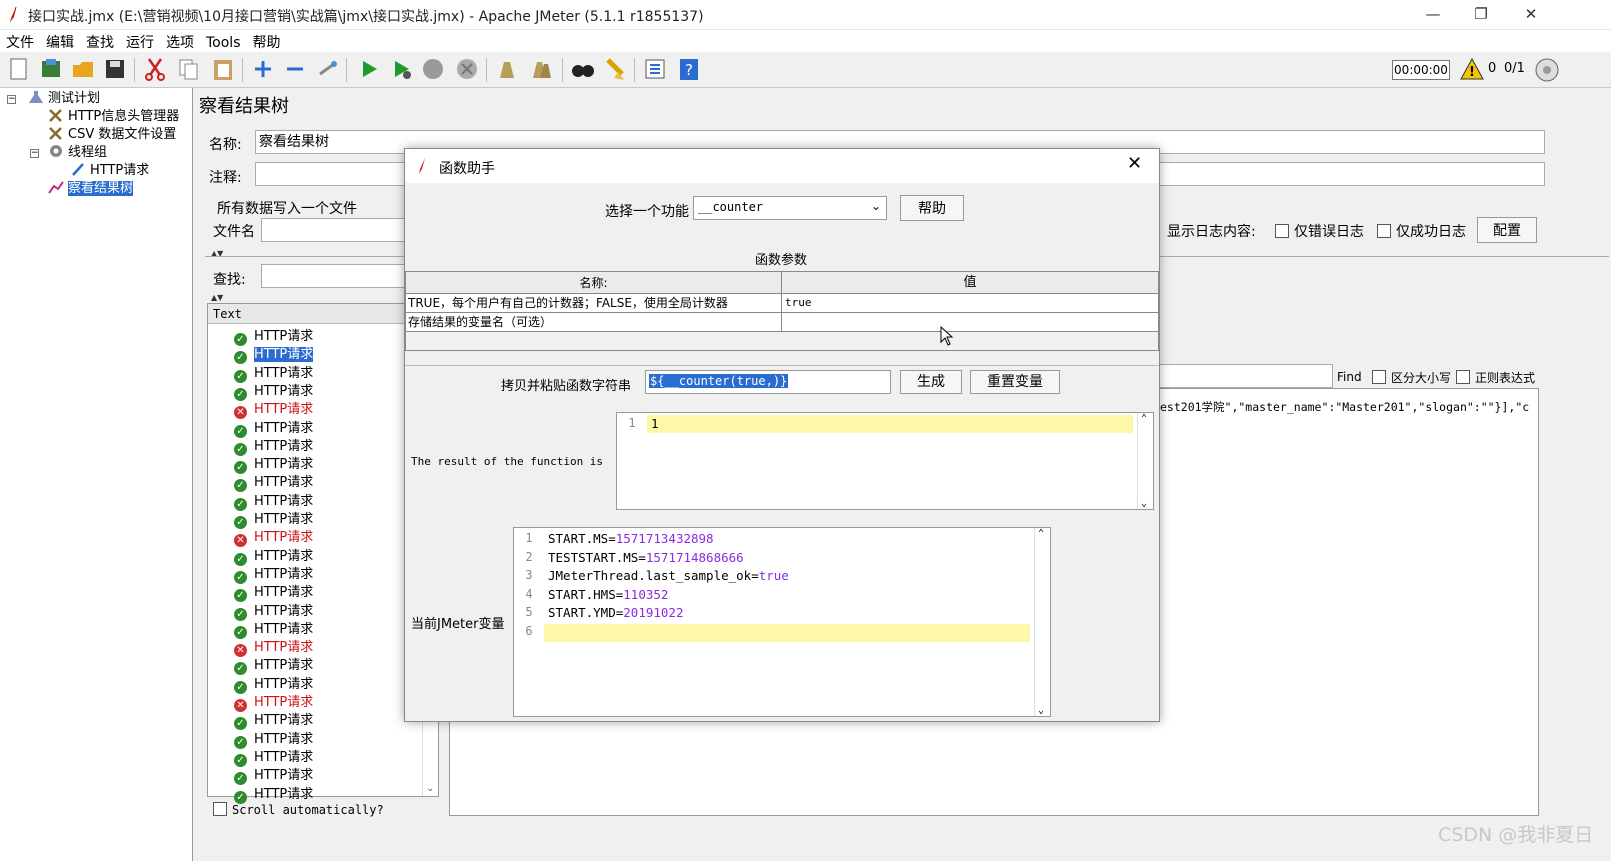  Describe the element at coordinates (155, 69) in the screenshot. I see `cut-icon` at that location.